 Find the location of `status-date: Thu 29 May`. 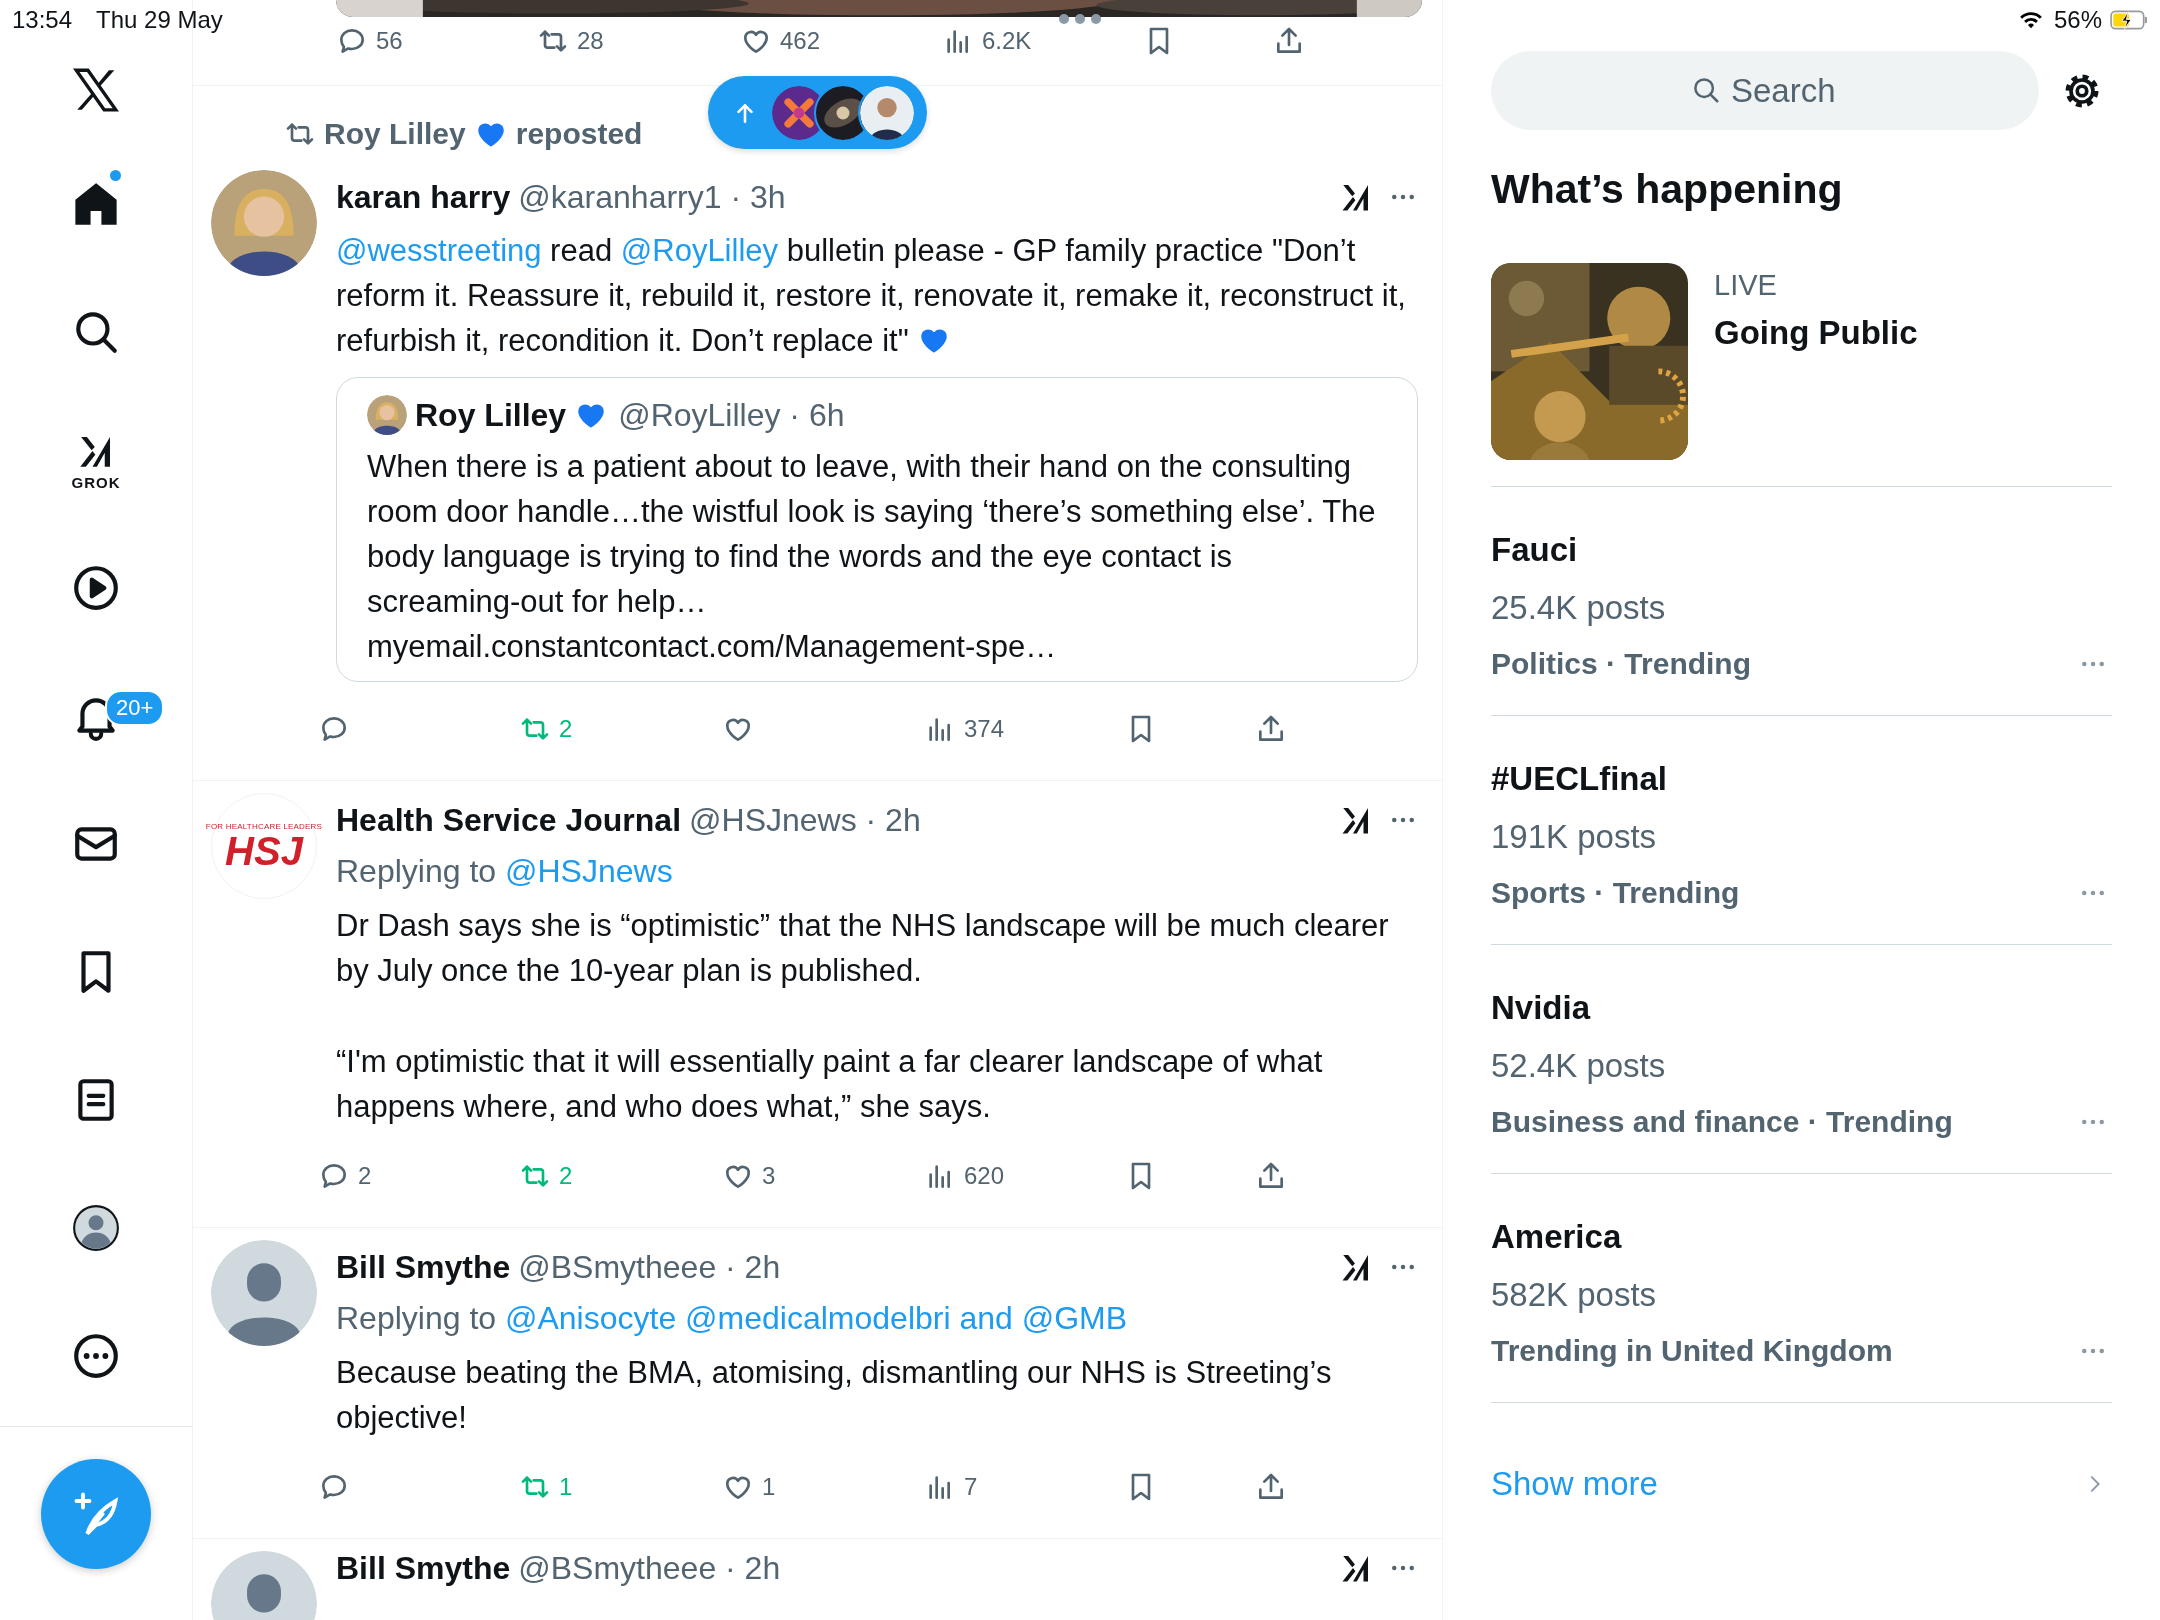

status-date: Thu 29 May is located at coordinates (159, 20).